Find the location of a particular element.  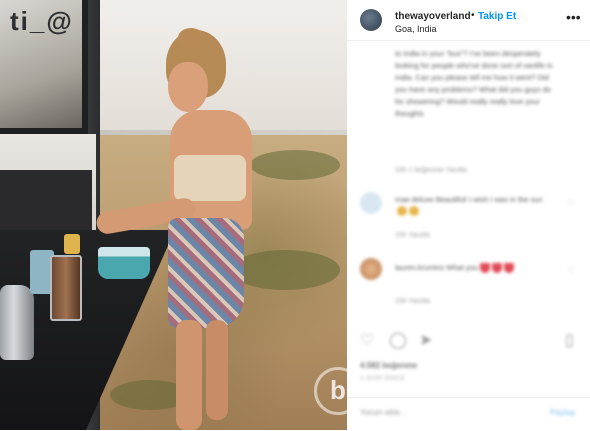

share-icon: ➤ is located at coordinates (425, 340).